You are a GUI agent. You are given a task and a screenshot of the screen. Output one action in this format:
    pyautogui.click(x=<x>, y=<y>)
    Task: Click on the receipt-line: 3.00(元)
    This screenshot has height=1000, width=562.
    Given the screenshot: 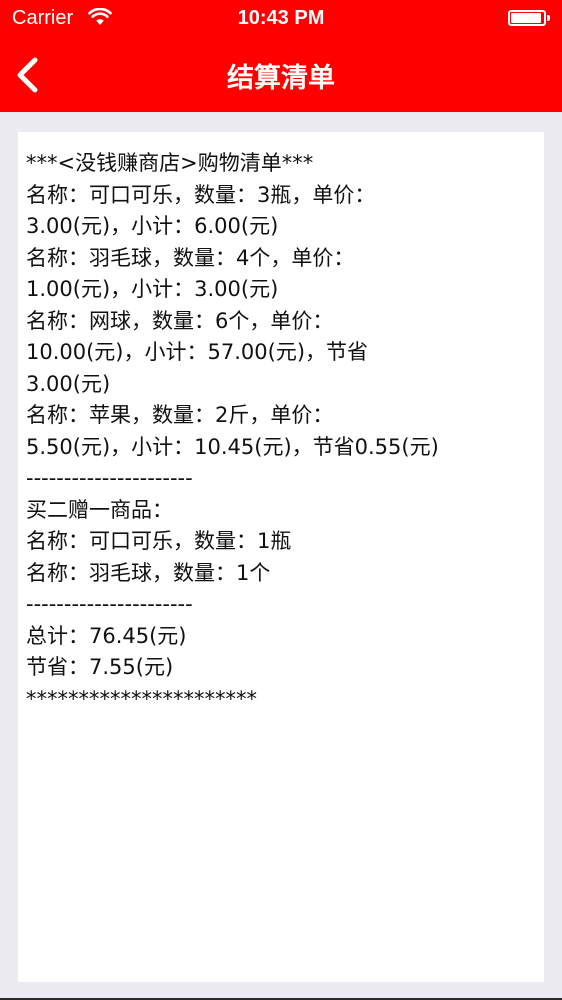 What is the action you would take?
    pyautogui.click(x=68, y=383)
    